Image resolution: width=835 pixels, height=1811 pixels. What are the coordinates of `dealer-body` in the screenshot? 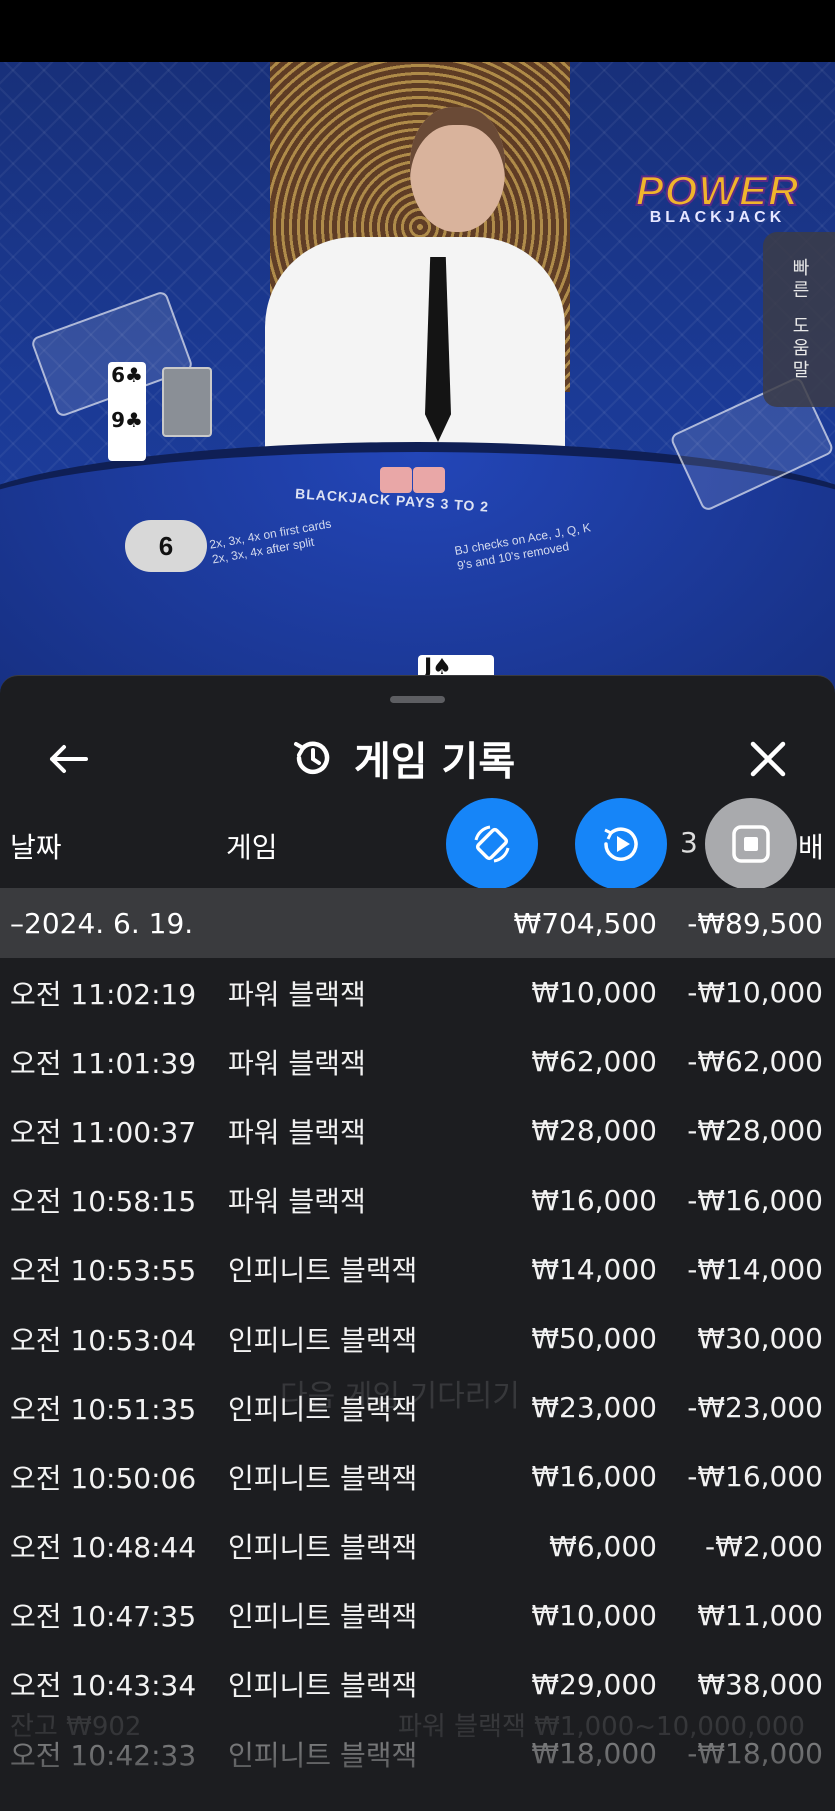 It's located at (415, 352).